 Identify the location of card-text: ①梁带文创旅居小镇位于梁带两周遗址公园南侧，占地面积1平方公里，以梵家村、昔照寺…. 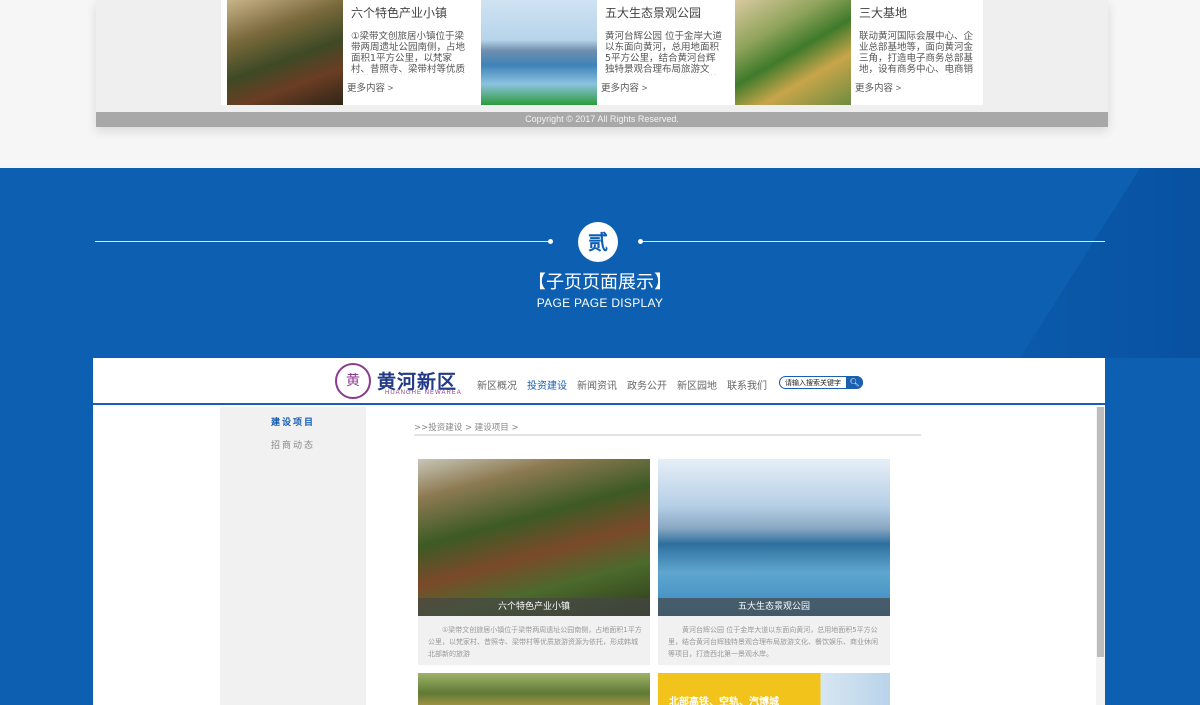
(408, 53).